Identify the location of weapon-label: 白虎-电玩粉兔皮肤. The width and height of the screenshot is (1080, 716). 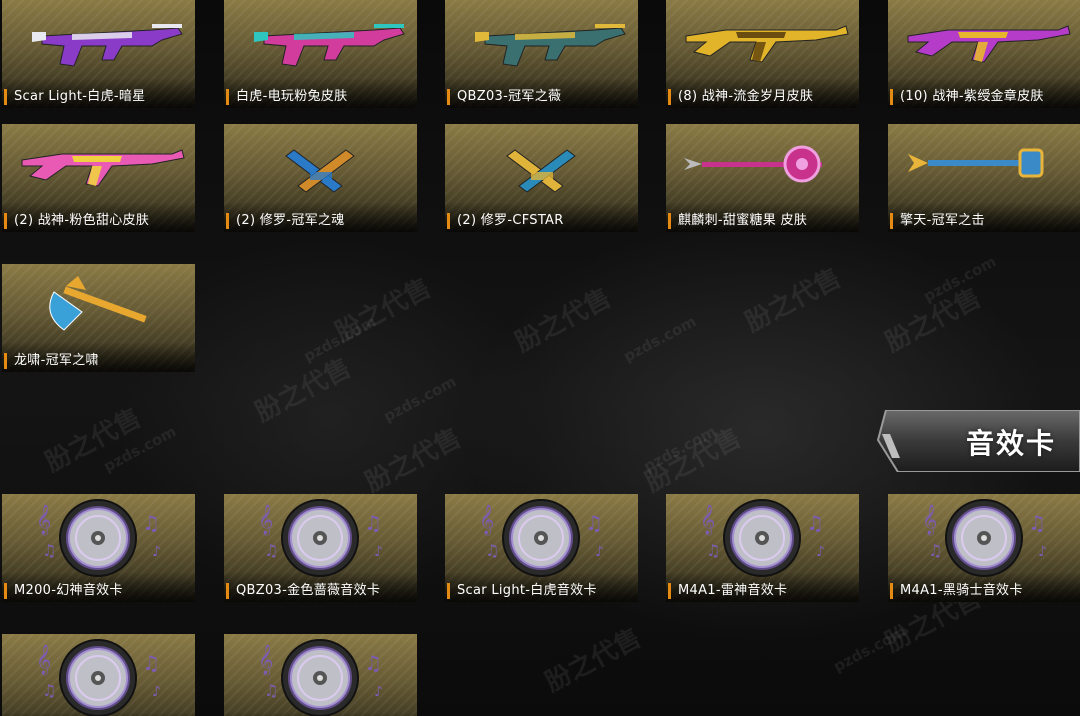
(286, 97).